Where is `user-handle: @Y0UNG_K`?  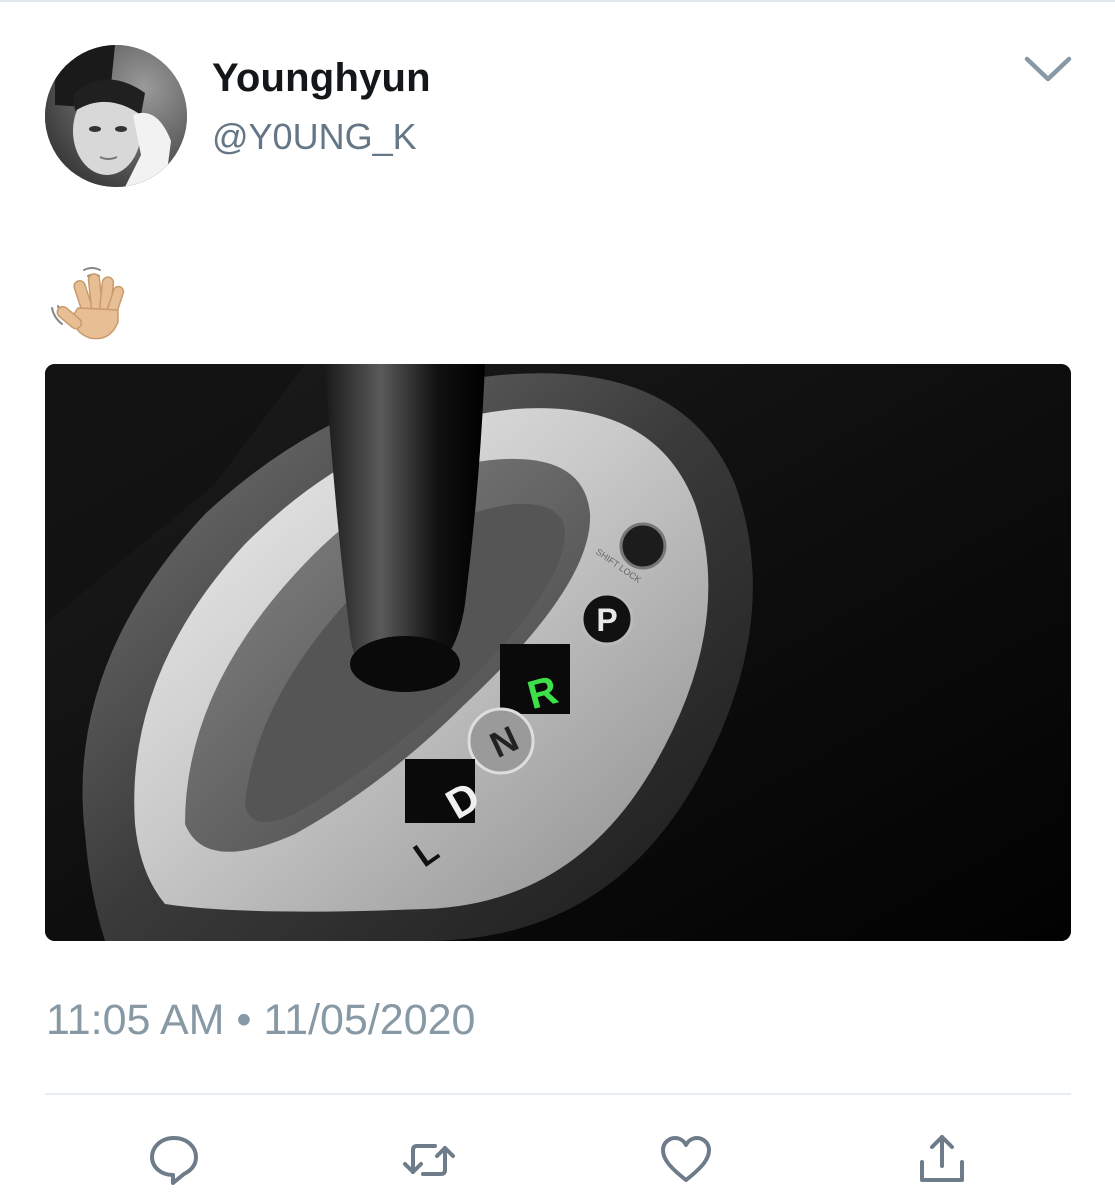 user-handle: @Y0UNG_K is located at coordinates (314, 137).